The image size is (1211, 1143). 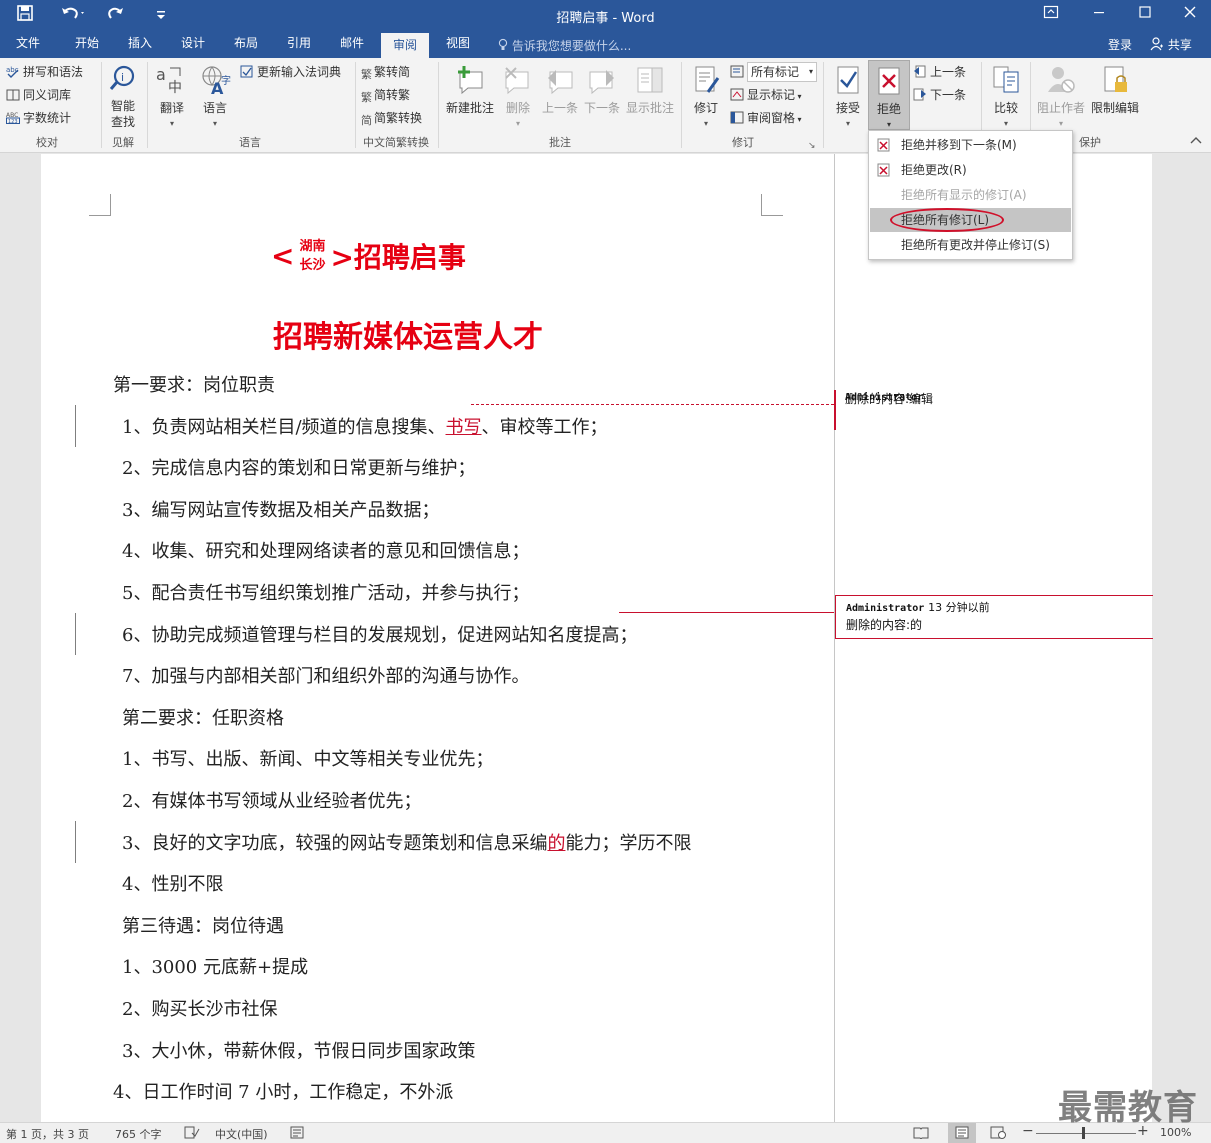 I want to click on tab-home: 开始, so click(x=87, y=47).